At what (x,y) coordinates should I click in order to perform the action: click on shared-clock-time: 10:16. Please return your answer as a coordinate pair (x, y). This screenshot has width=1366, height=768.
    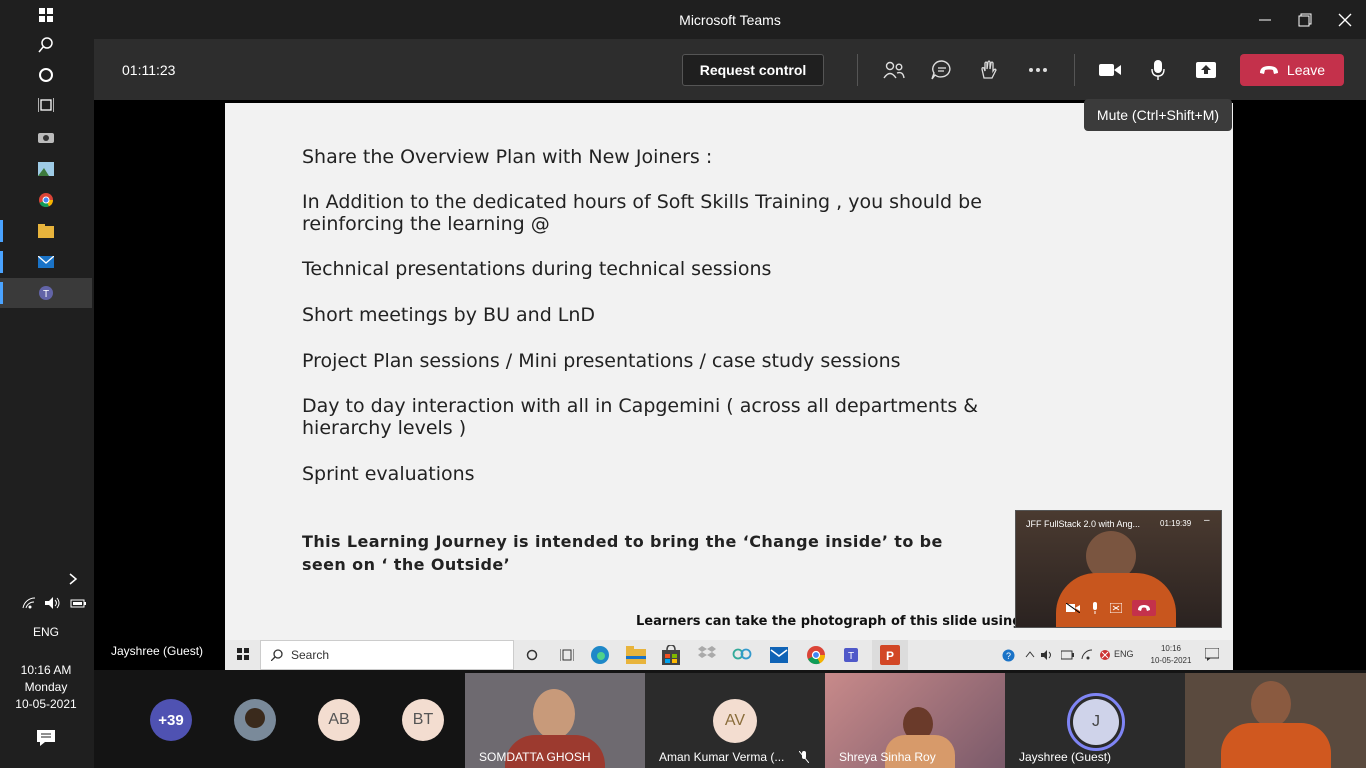
    Looking at the image, I should click on (1171, 648).